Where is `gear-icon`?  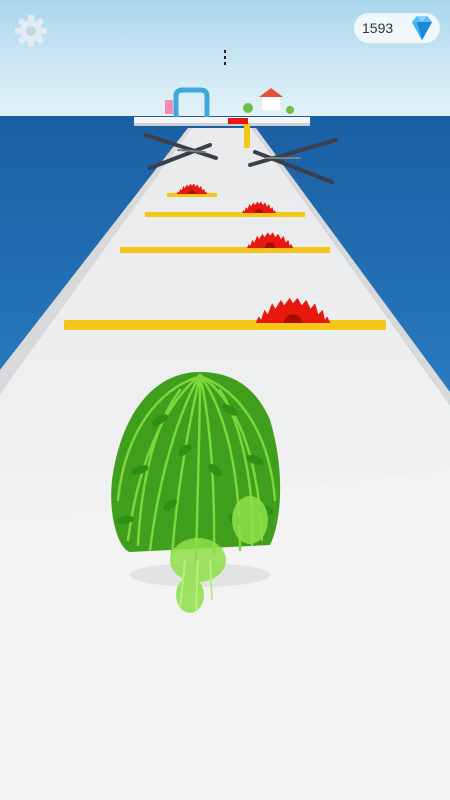
gear-icon is located at coordinates (31, 31).